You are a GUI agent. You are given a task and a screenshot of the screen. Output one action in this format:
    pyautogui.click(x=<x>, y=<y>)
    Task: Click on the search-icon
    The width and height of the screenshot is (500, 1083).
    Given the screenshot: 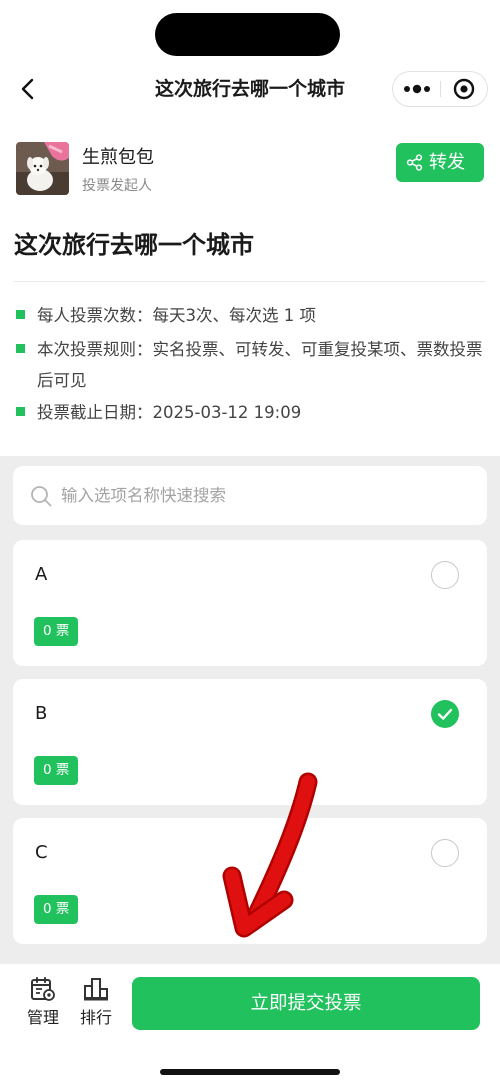 What is the action you would take?
    pyautogui.click(x=41, y=496)
    